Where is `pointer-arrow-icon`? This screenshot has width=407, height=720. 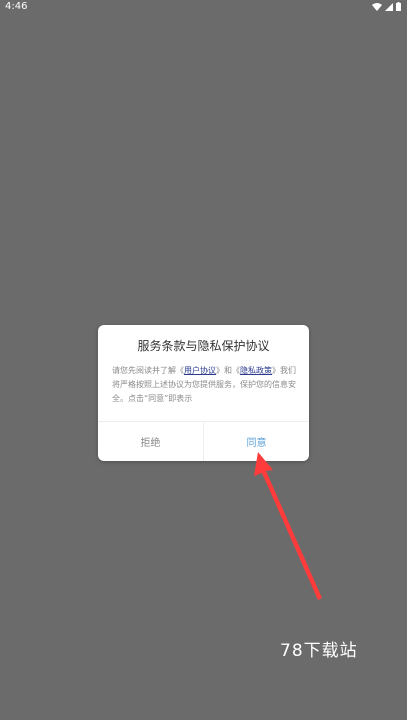
pointer-arrow-icon is located at coordinates (288, 526).